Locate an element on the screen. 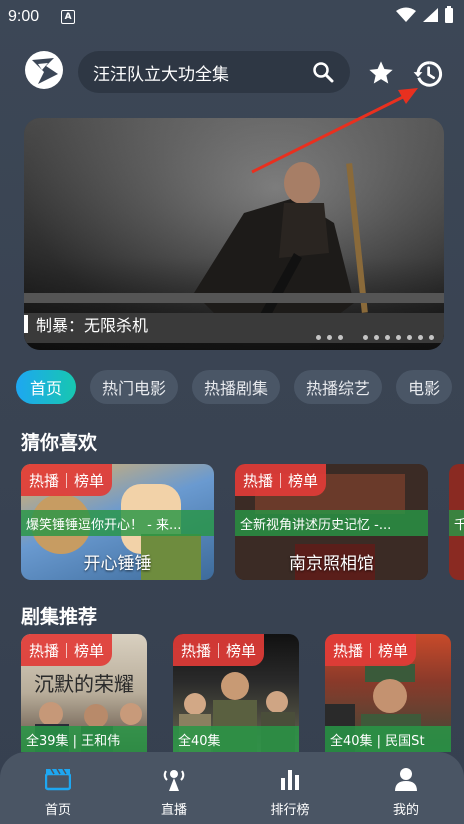 This screenshot has width=464, height=824. guess-section-title: 猜你喜欢 is located at coordinates (59, 443).